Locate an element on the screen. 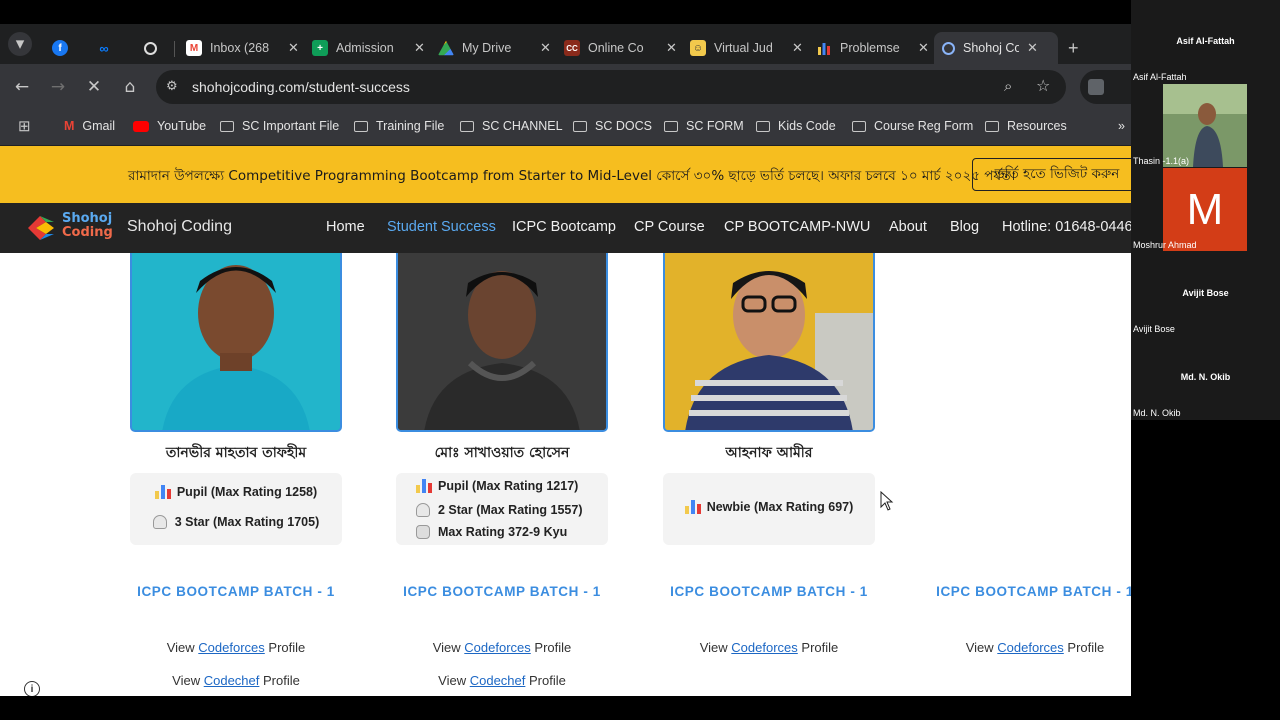  bookmark-label: YouTube is located at coordinates (182, 126).